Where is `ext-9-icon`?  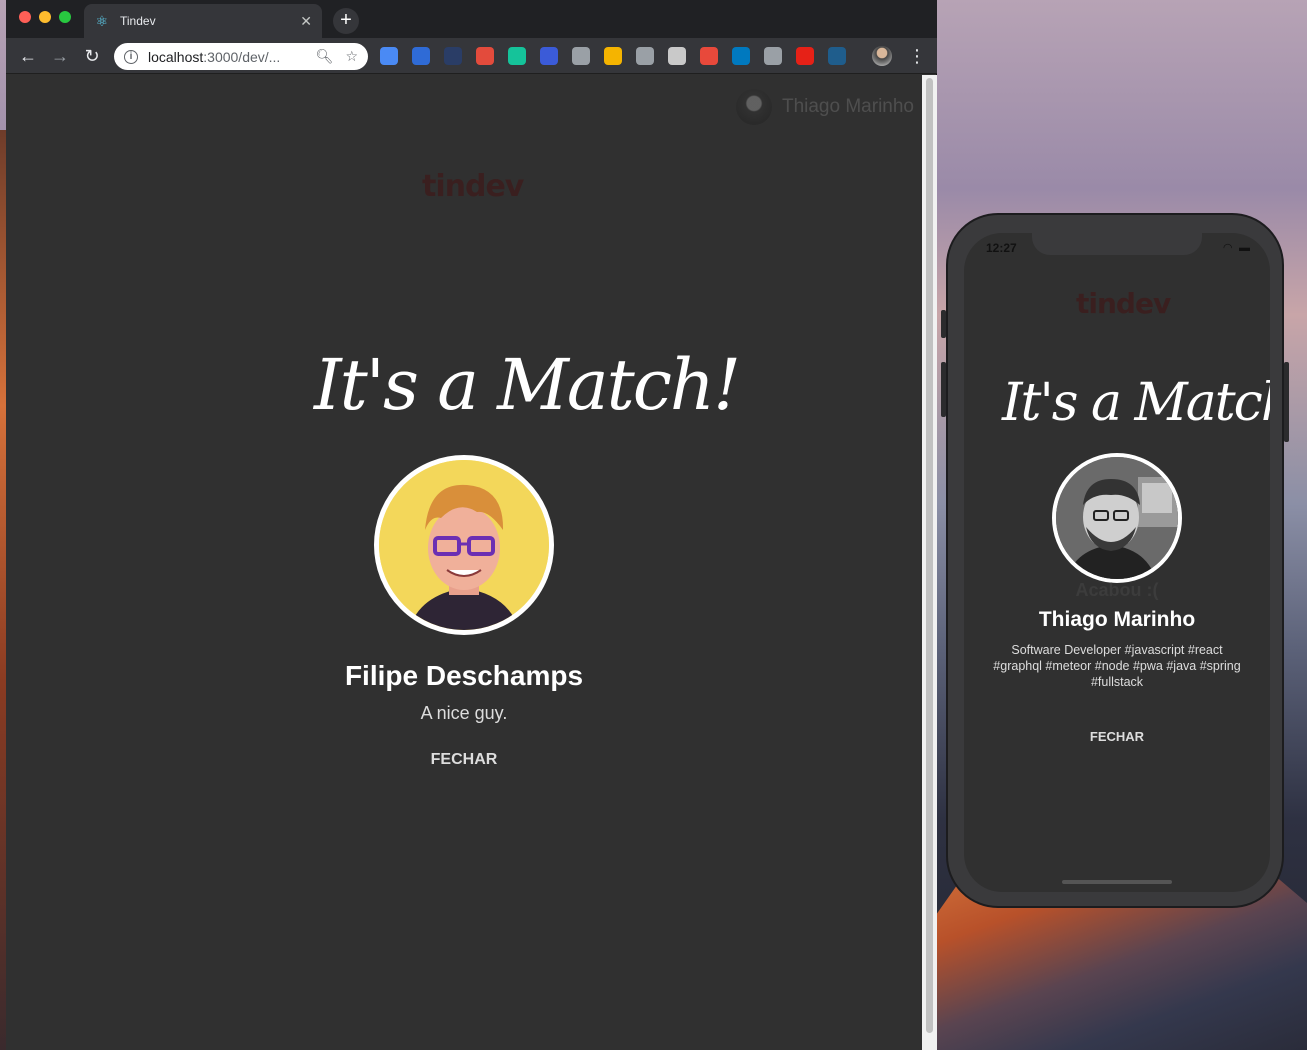
ext-9-icon is located at coordinates (645, 56).